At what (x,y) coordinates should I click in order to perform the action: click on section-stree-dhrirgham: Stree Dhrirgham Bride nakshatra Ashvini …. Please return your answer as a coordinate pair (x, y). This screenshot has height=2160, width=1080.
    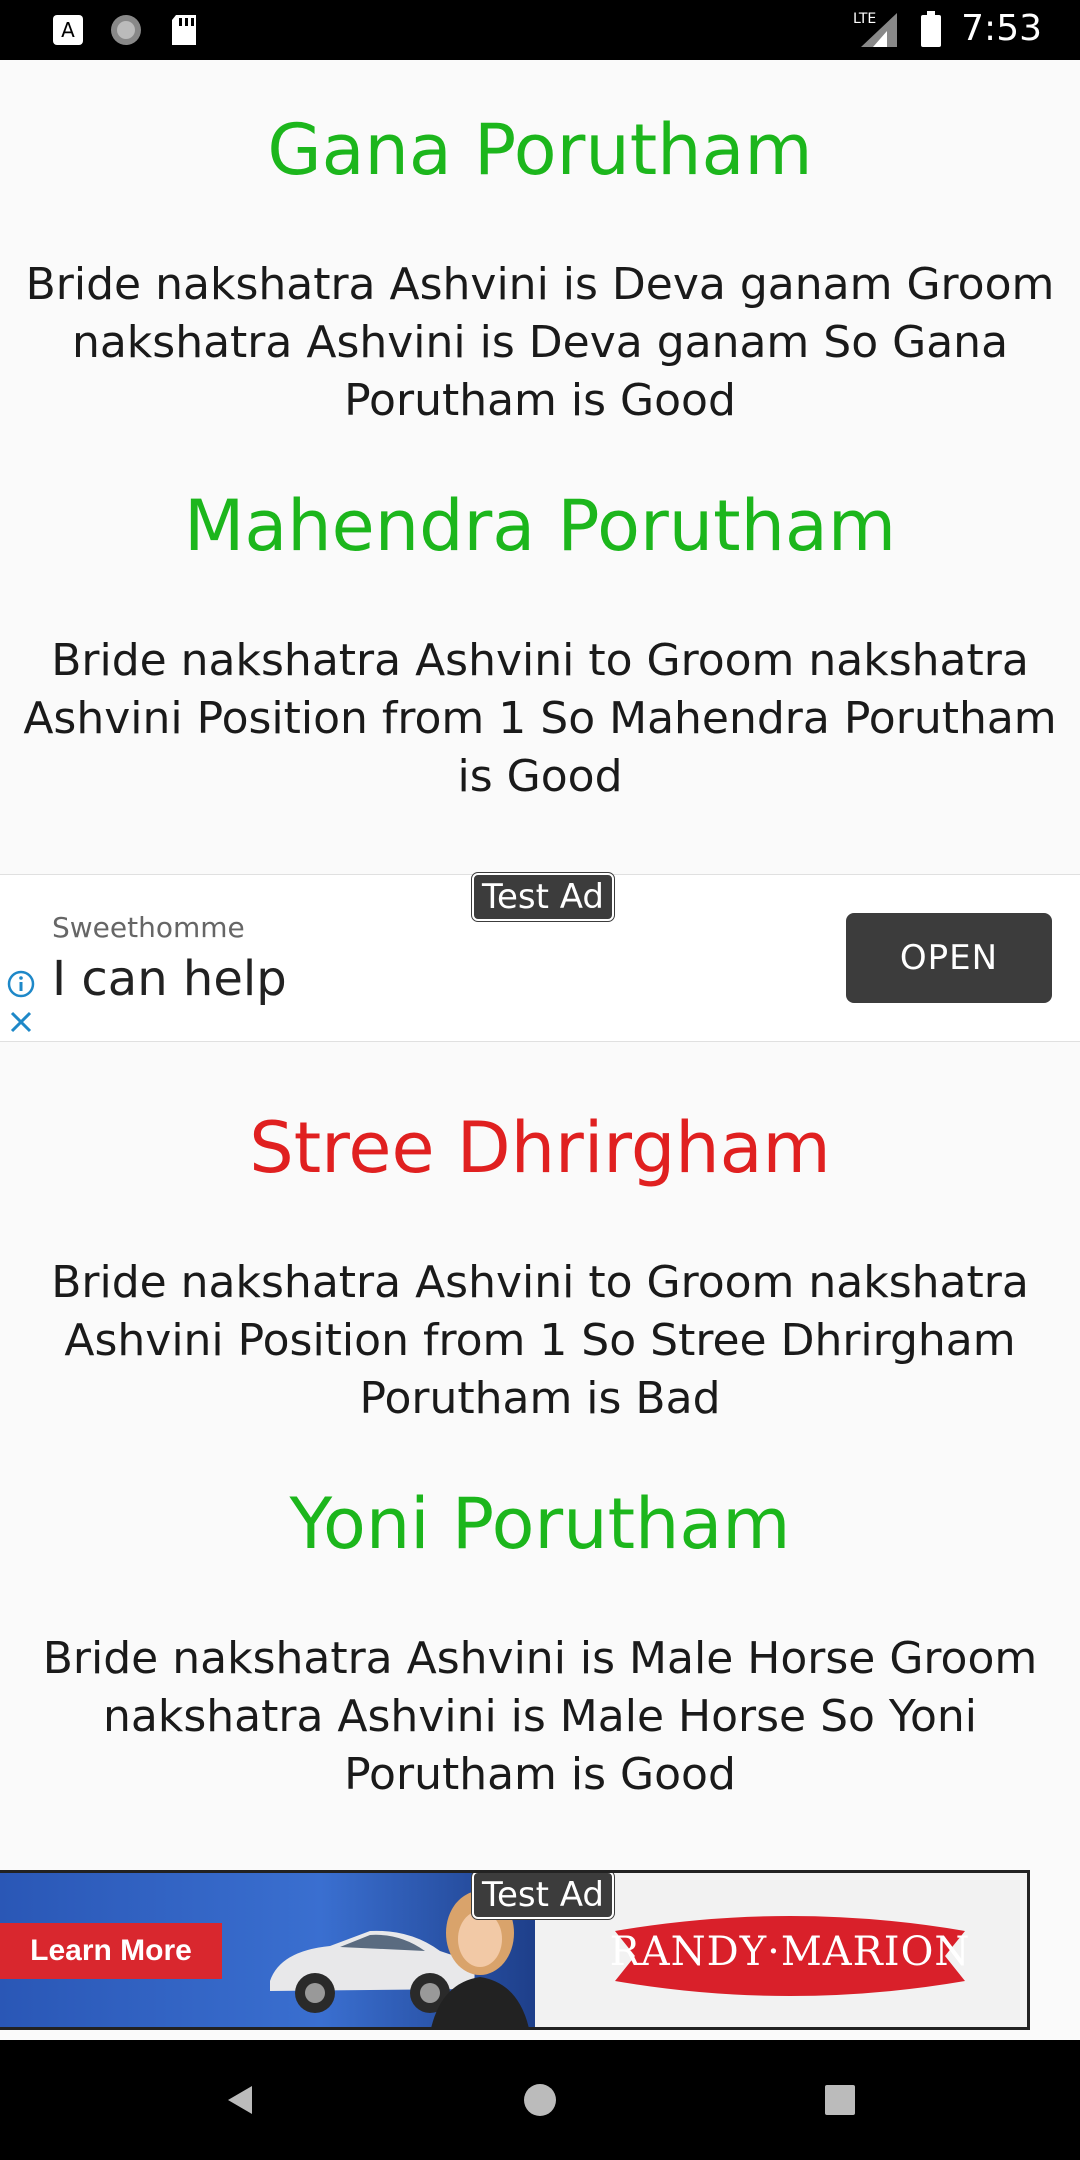
    Looking at the image, I should click on (540, 1267).